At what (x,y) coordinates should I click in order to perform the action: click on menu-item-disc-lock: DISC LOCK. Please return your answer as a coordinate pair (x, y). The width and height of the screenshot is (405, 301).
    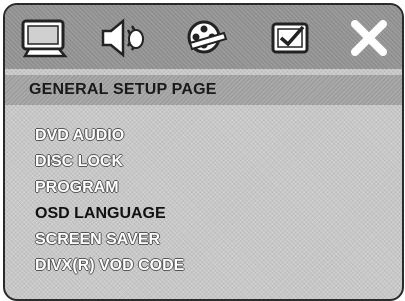
    Looking at the image, I should click on (109, 162).